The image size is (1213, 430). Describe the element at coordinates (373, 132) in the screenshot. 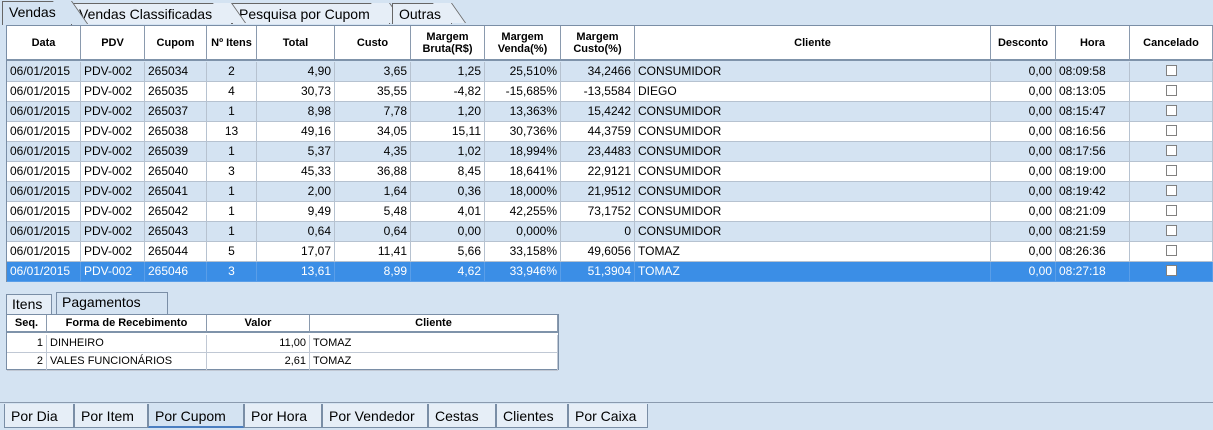

I see `cell-custo: 34,05` at that location.